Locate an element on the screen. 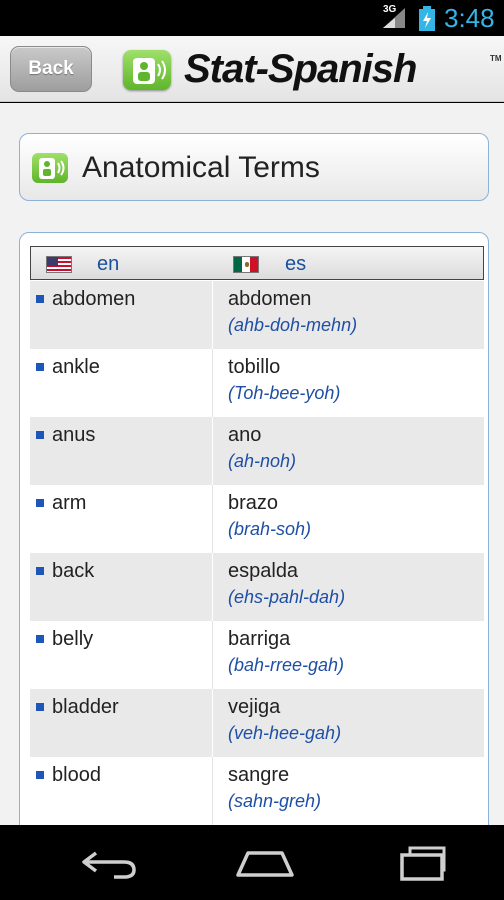 The image size is (504, 900). column-es: es is located at coordinates (295, 264).